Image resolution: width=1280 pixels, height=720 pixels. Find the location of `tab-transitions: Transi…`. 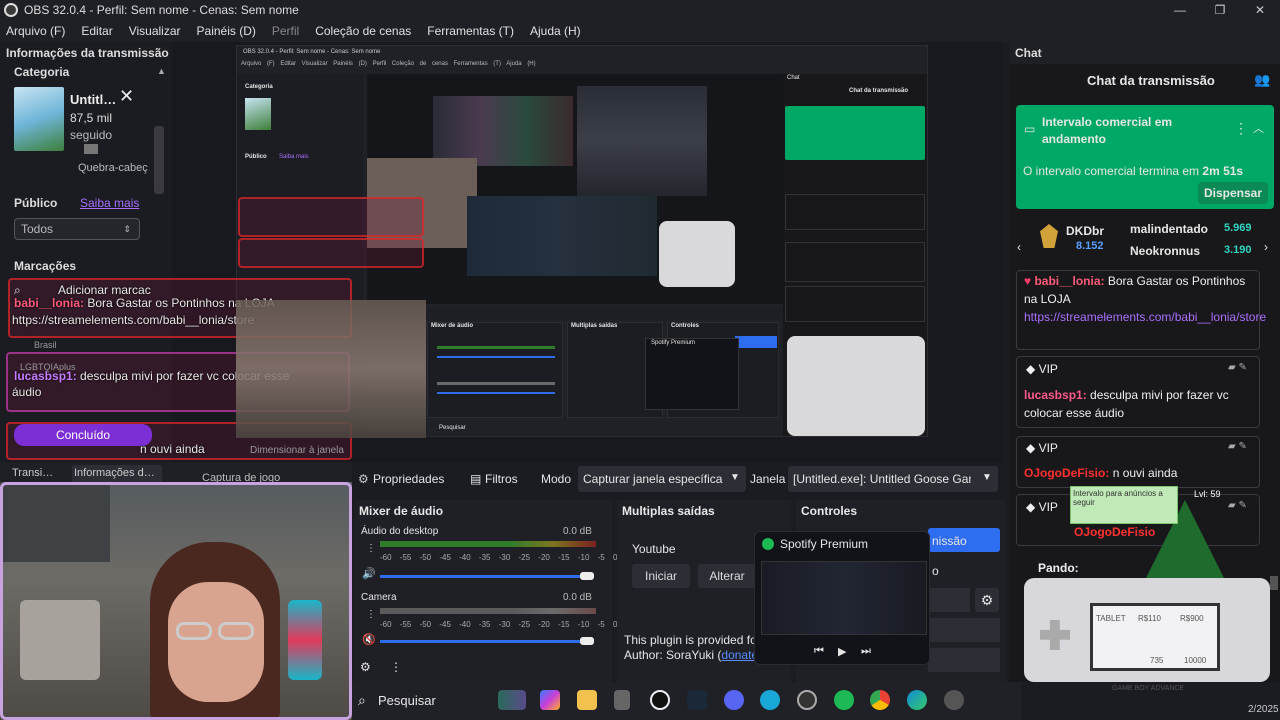

tab-transitions: Transi… is located at coordinates (32, 473).